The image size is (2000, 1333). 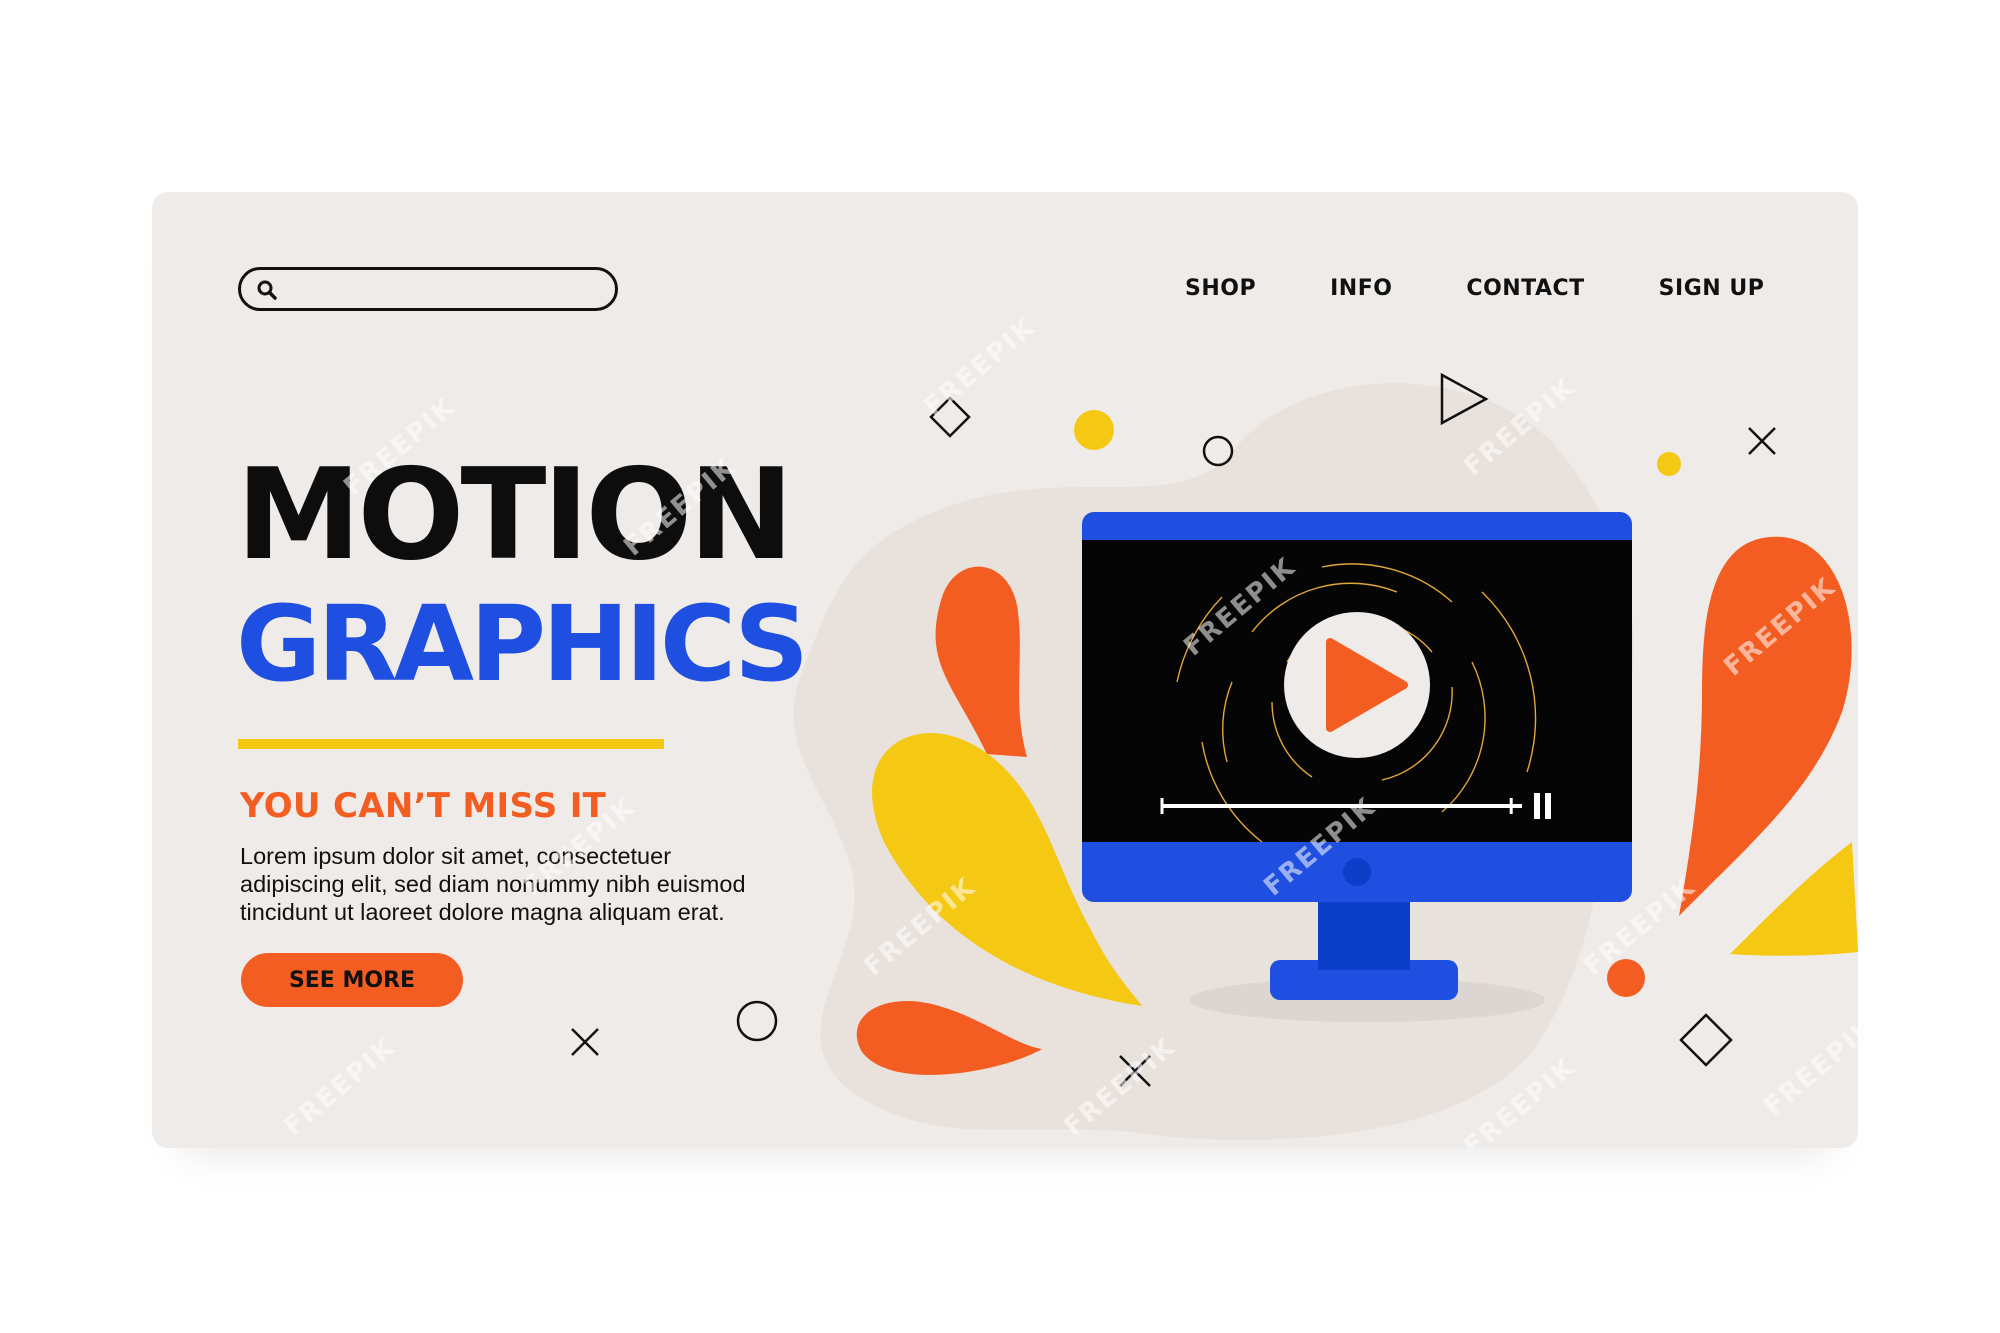 I want to click on nav-link-contact: CONTACT, so click(x=1525, y=288).